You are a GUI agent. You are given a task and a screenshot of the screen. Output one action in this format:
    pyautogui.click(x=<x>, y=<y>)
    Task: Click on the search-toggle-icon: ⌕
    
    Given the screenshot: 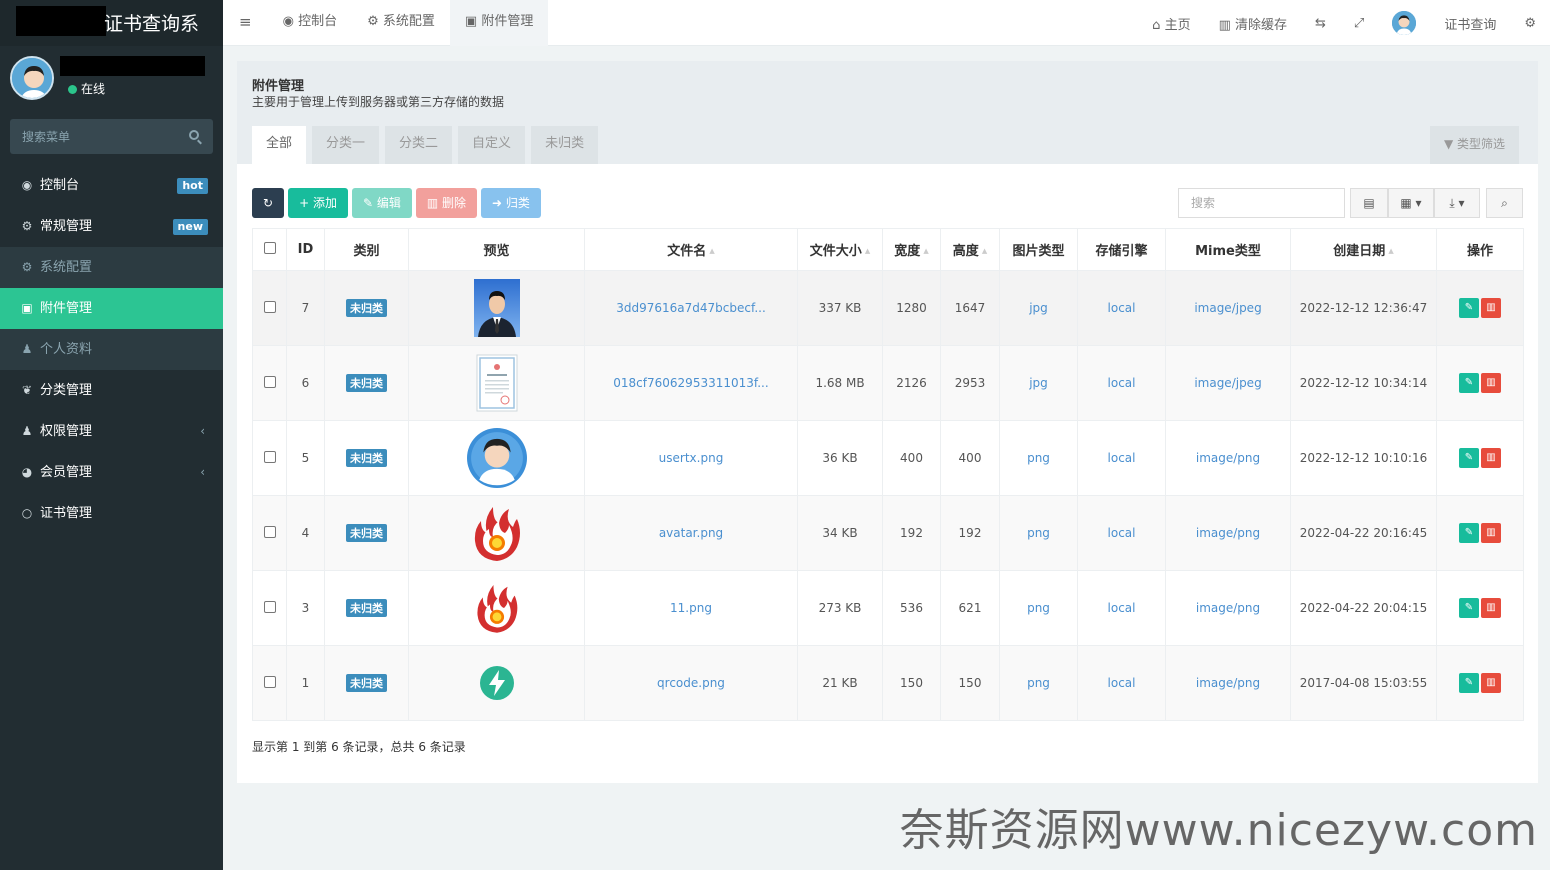 What is the action you would take?
    pyautogui.click(x=1504, y=203)
    